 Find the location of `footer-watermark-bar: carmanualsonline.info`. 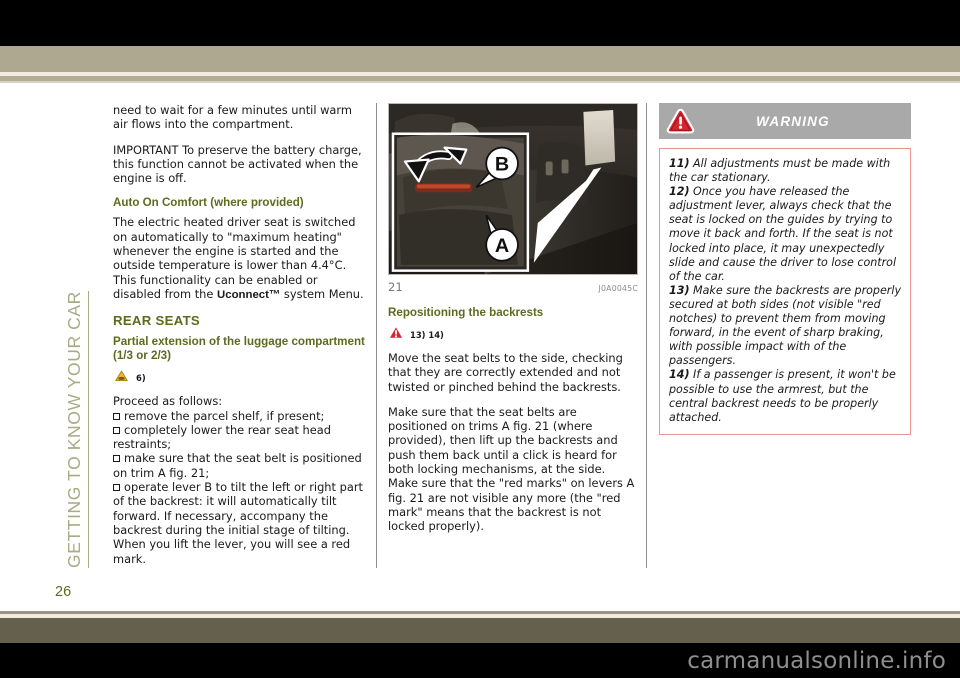

footer-watermark-bar: carmanualsonline.info is located at coordinates (480, 660).